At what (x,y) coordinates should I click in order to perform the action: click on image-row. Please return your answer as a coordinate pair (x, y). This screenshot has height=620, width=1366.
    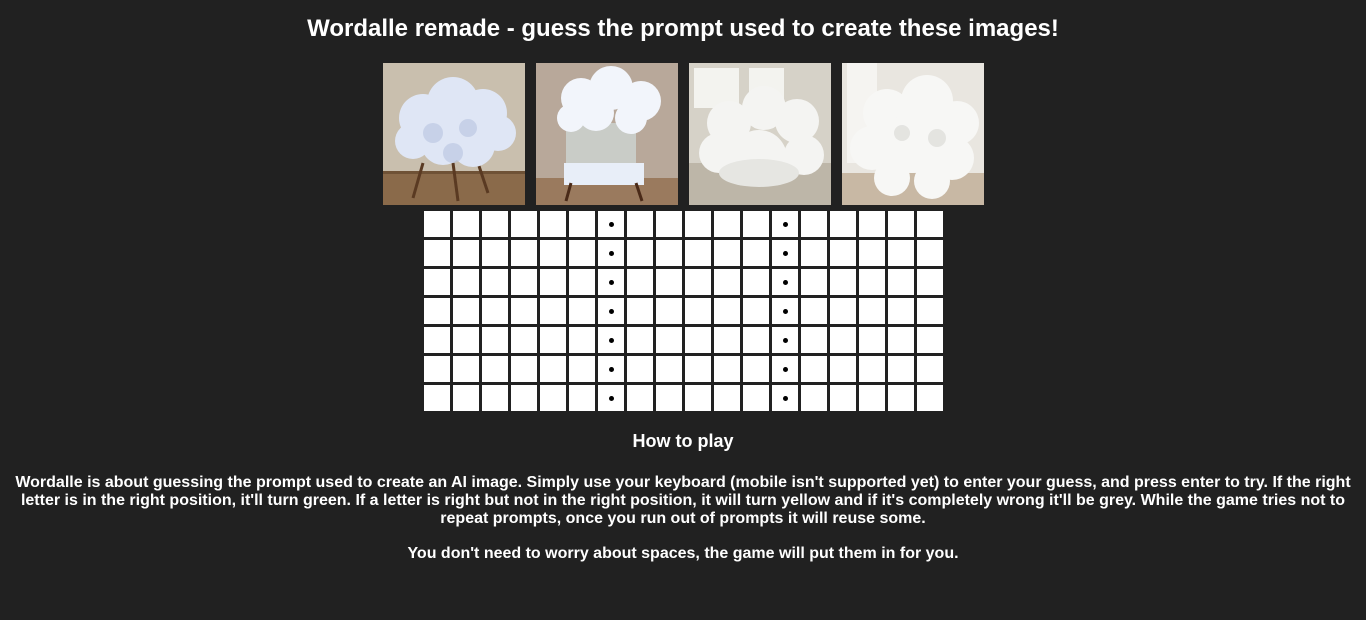
    Looking at the image, I should click on (683, 134).